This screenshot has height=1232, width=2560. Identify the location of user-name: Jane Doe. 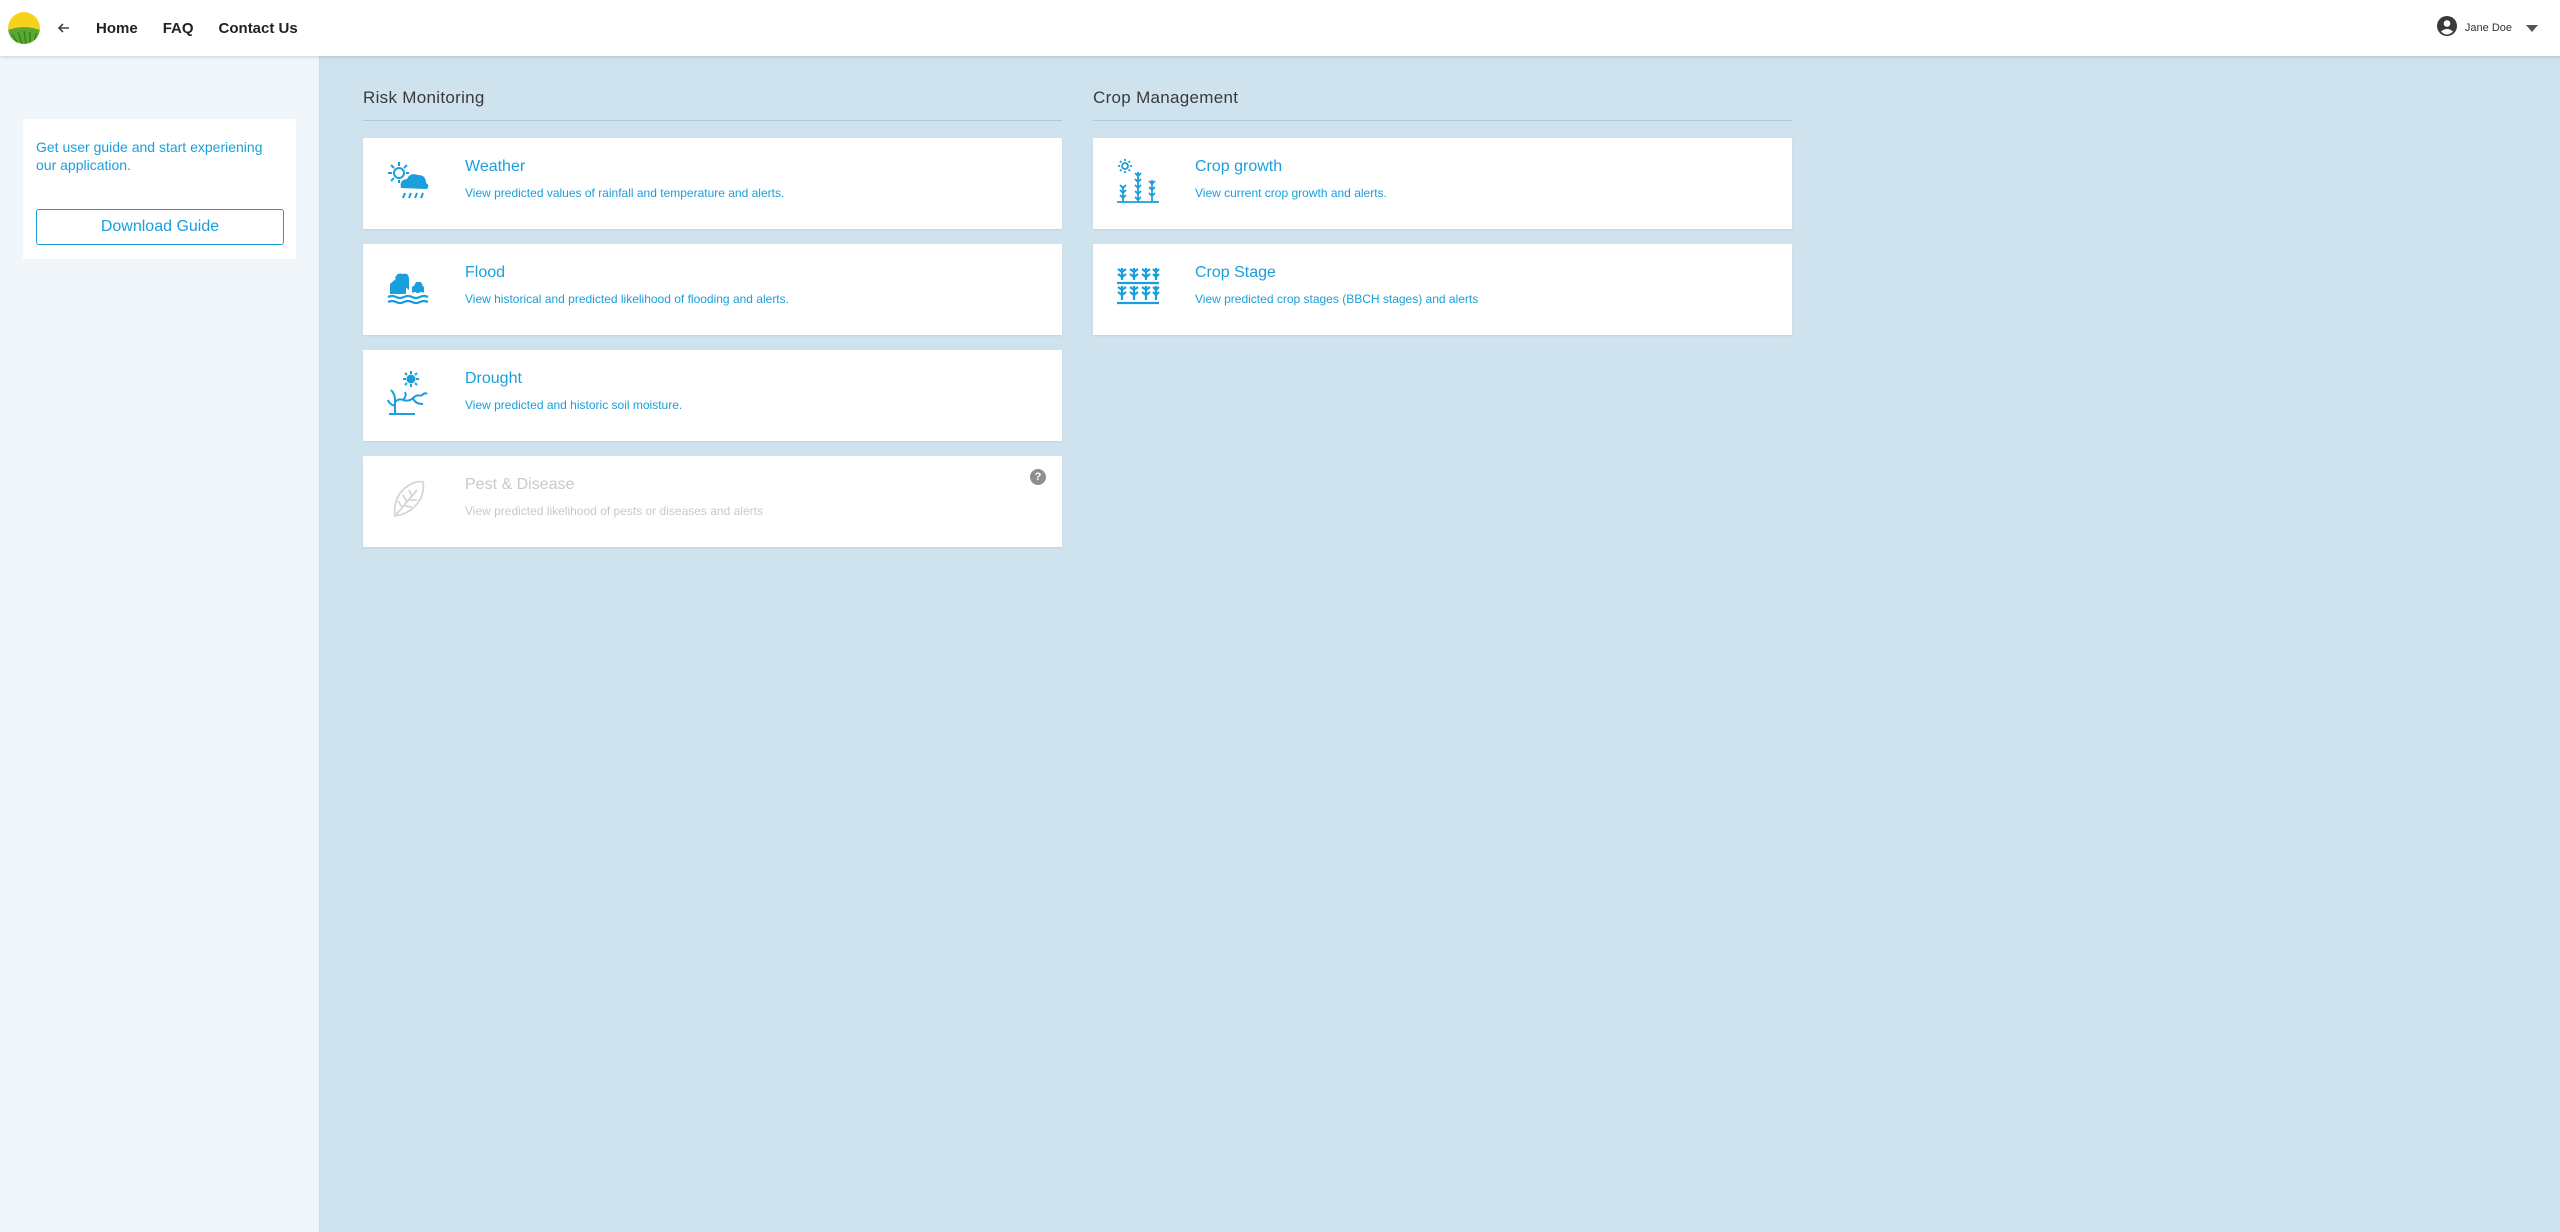
(2488, 28).